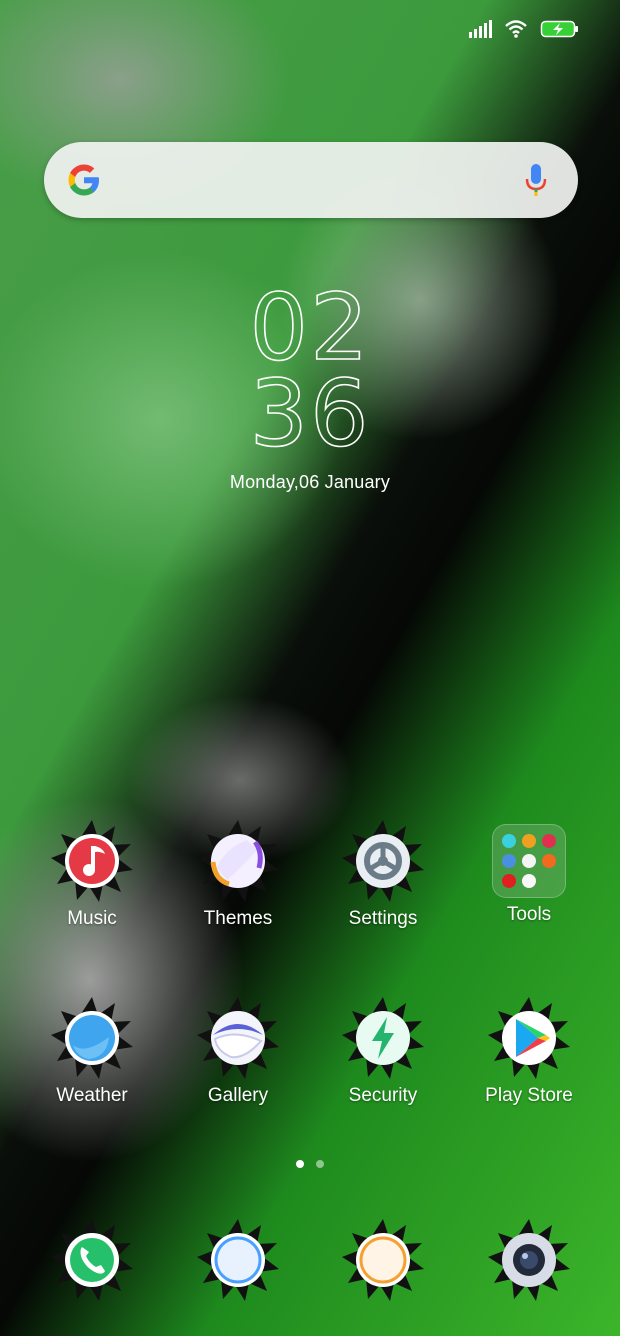 The width and height of the screenshot is (620, 1336). I want to click on phone-icon, so click(92, 1260).